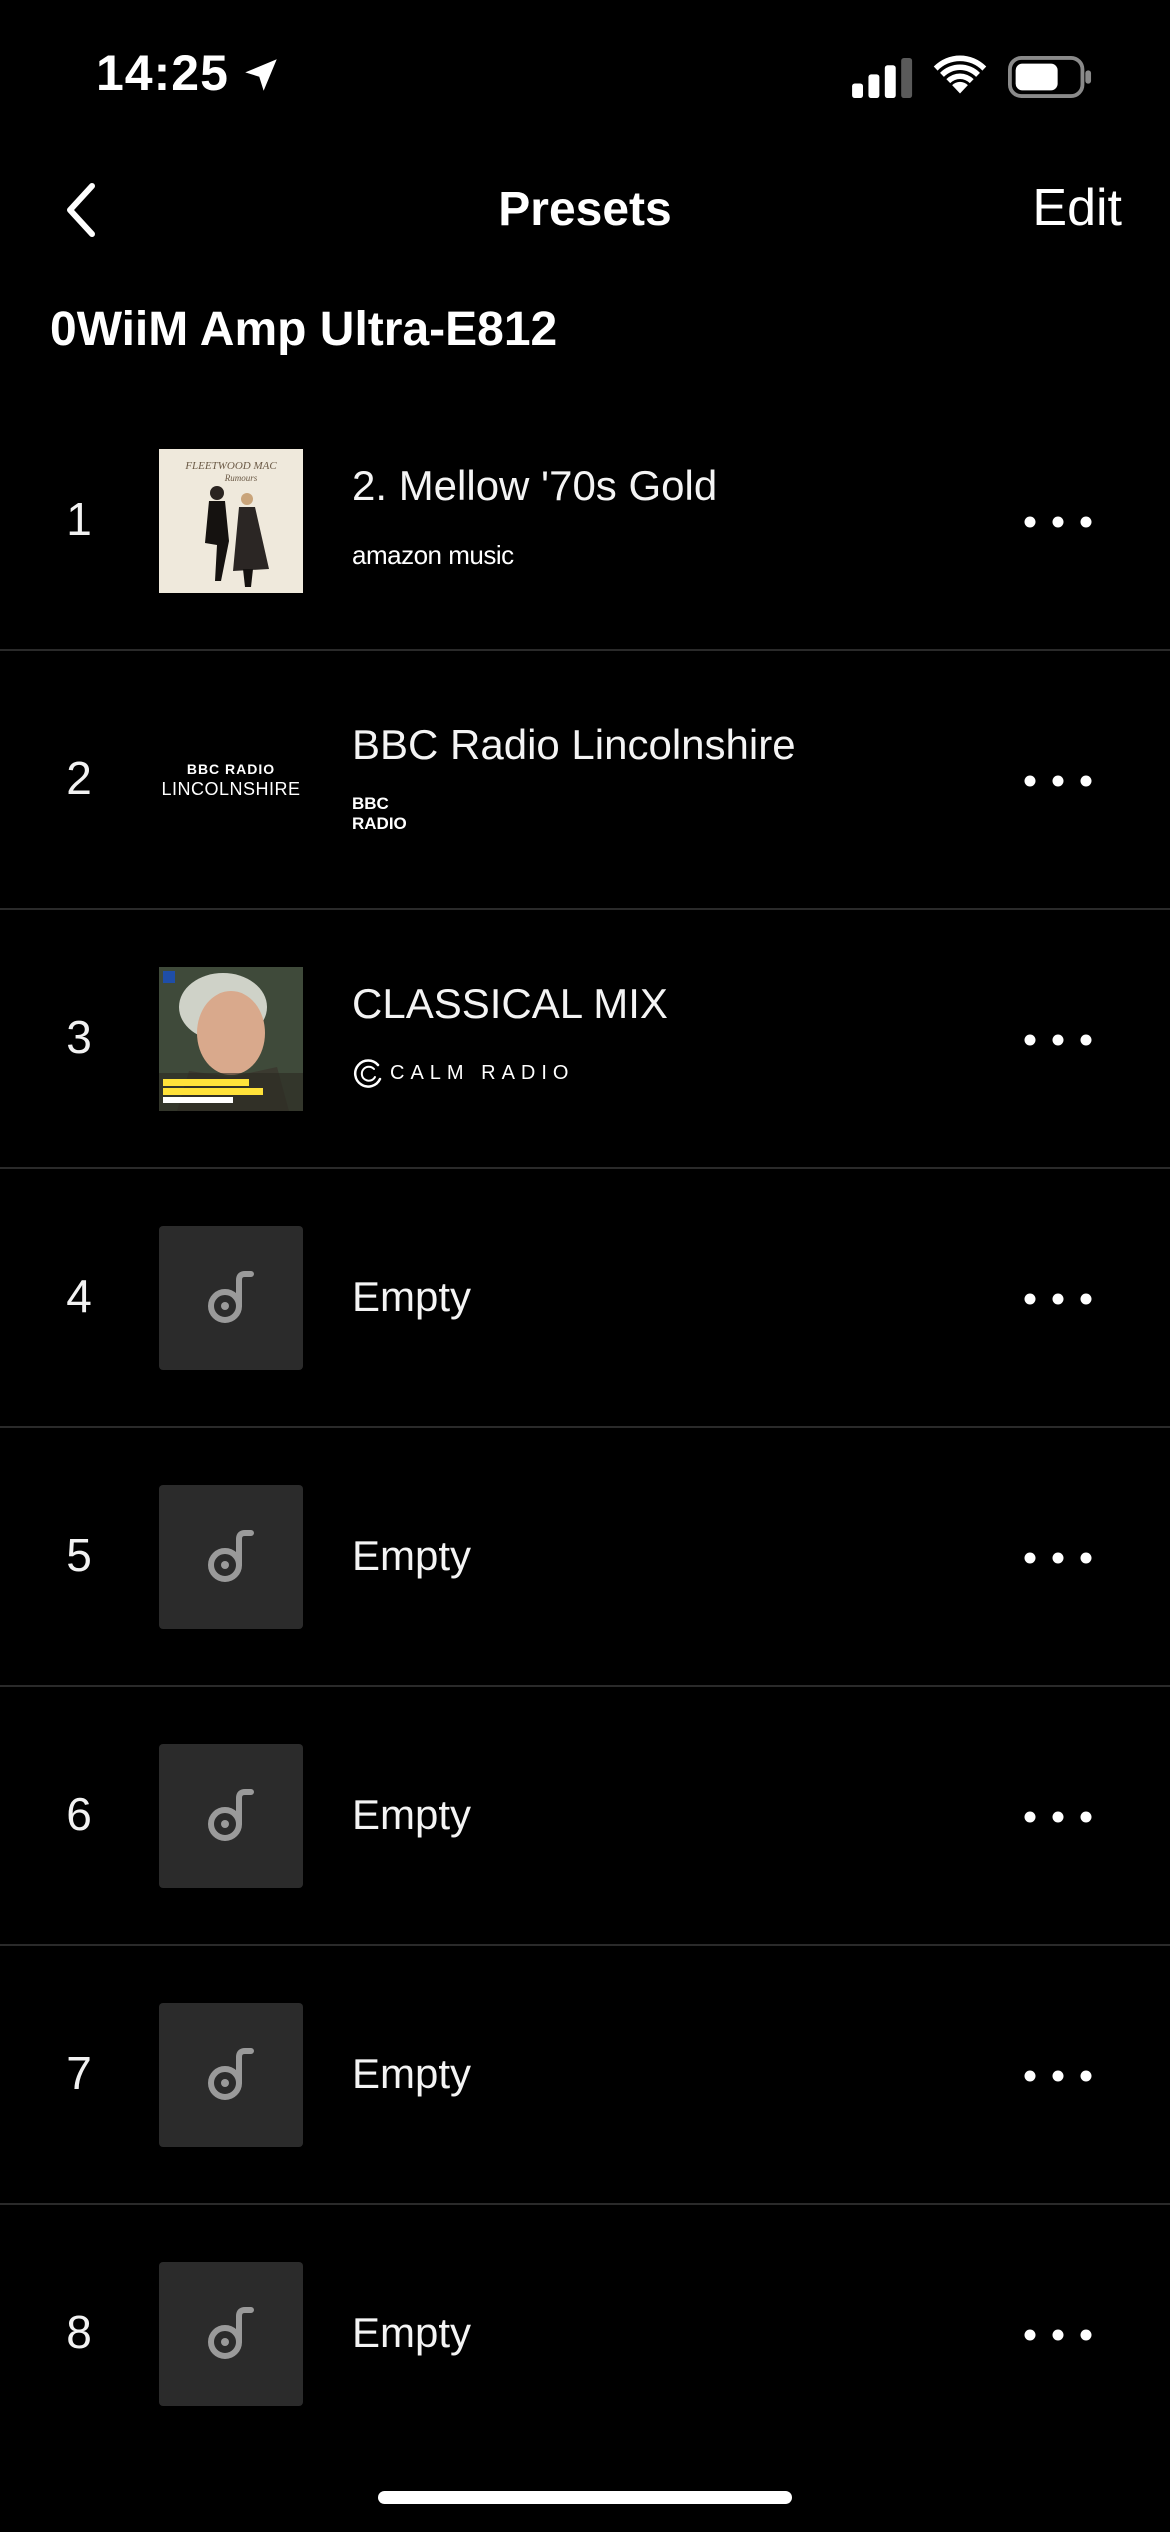 The width and height of the screenshot is (1170, 2532). What do you see at coordinates (79, 1037) in the screenshot?
I see `preset-number: 3` at bounding box center [79, 1037].